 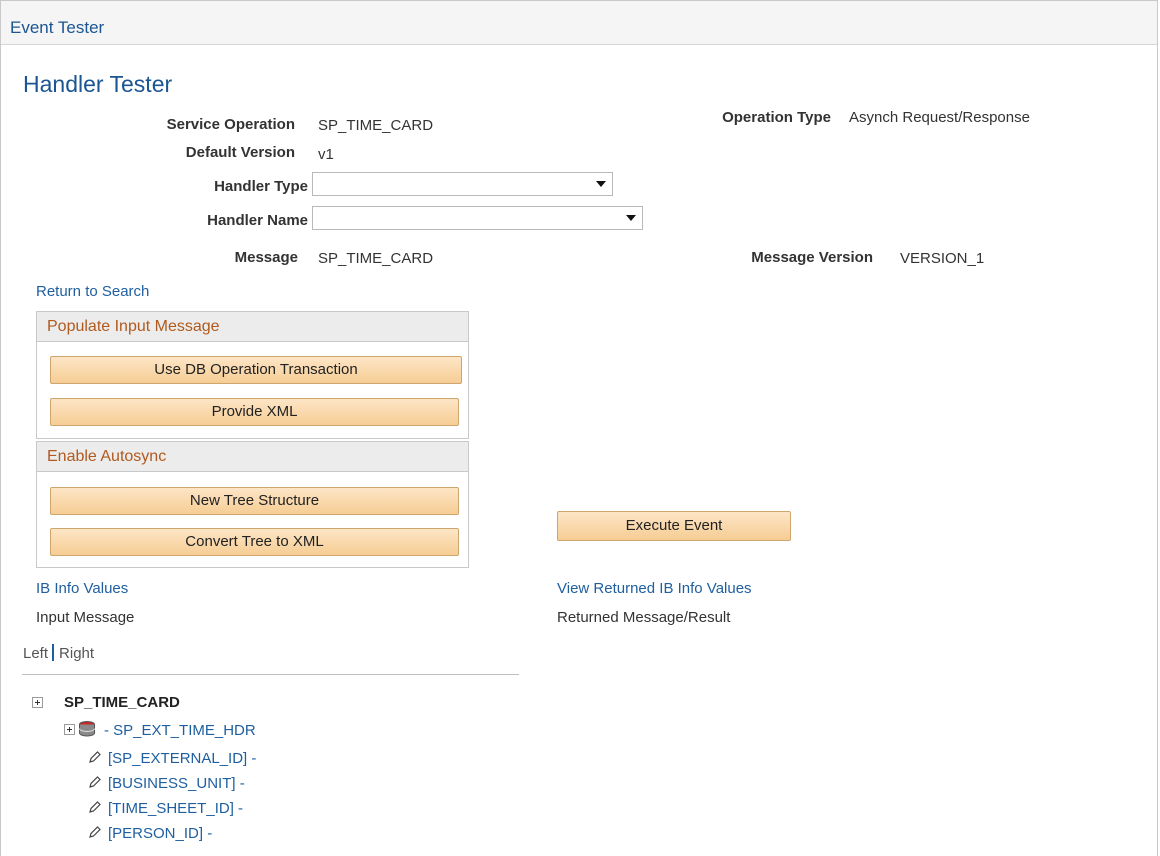 I want to click on right-toggle: Right, so click(x=76, y=653).